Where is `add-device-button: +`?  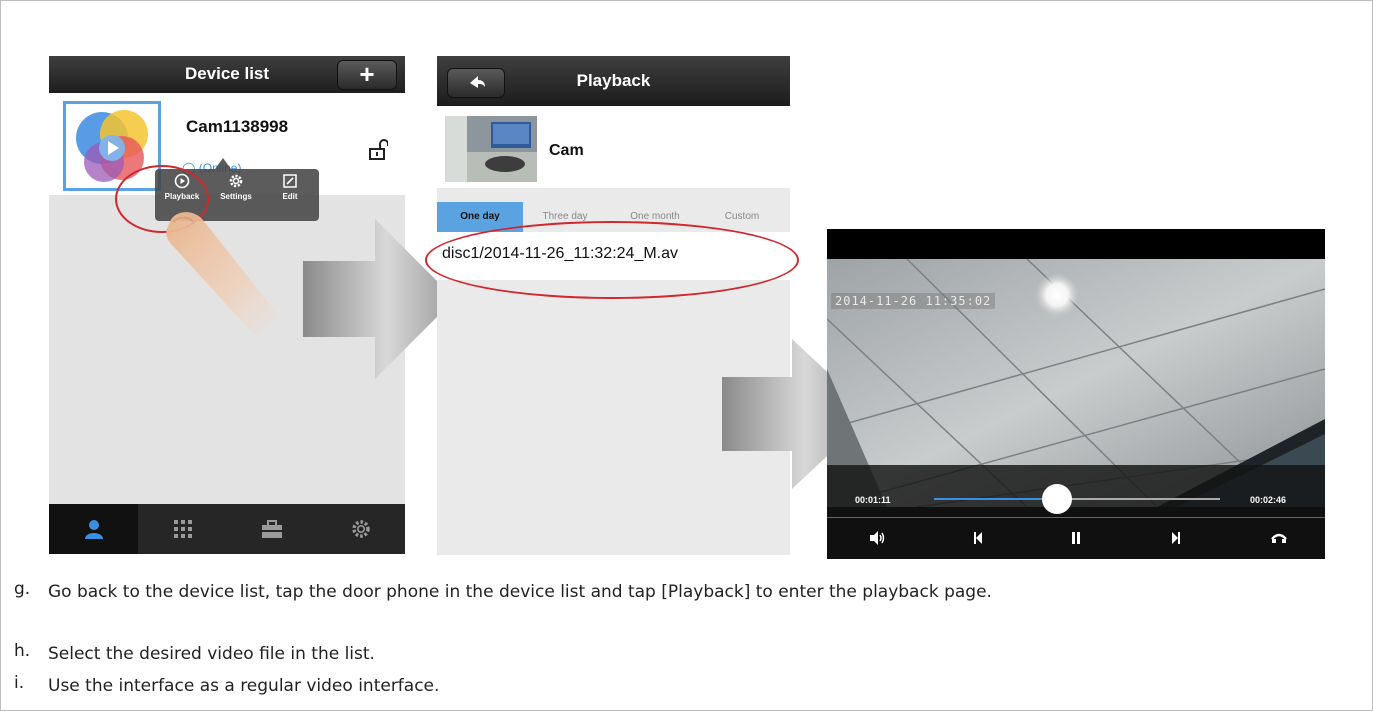
add-device-button: + is located at coordinates (367, 75).